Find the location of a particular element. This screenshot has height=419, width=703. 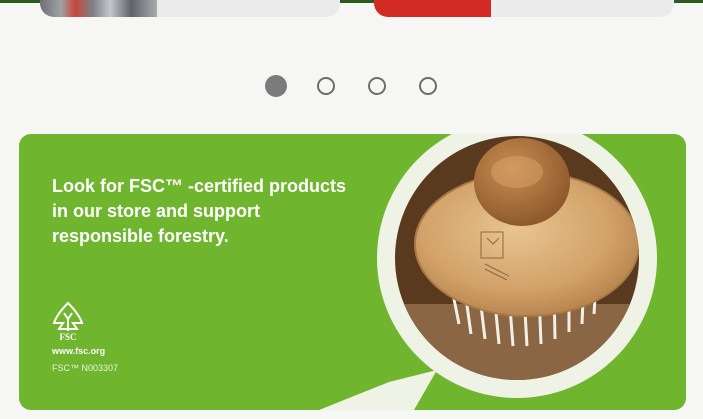

carousel-card-previous is located at coordinates (190, 8).